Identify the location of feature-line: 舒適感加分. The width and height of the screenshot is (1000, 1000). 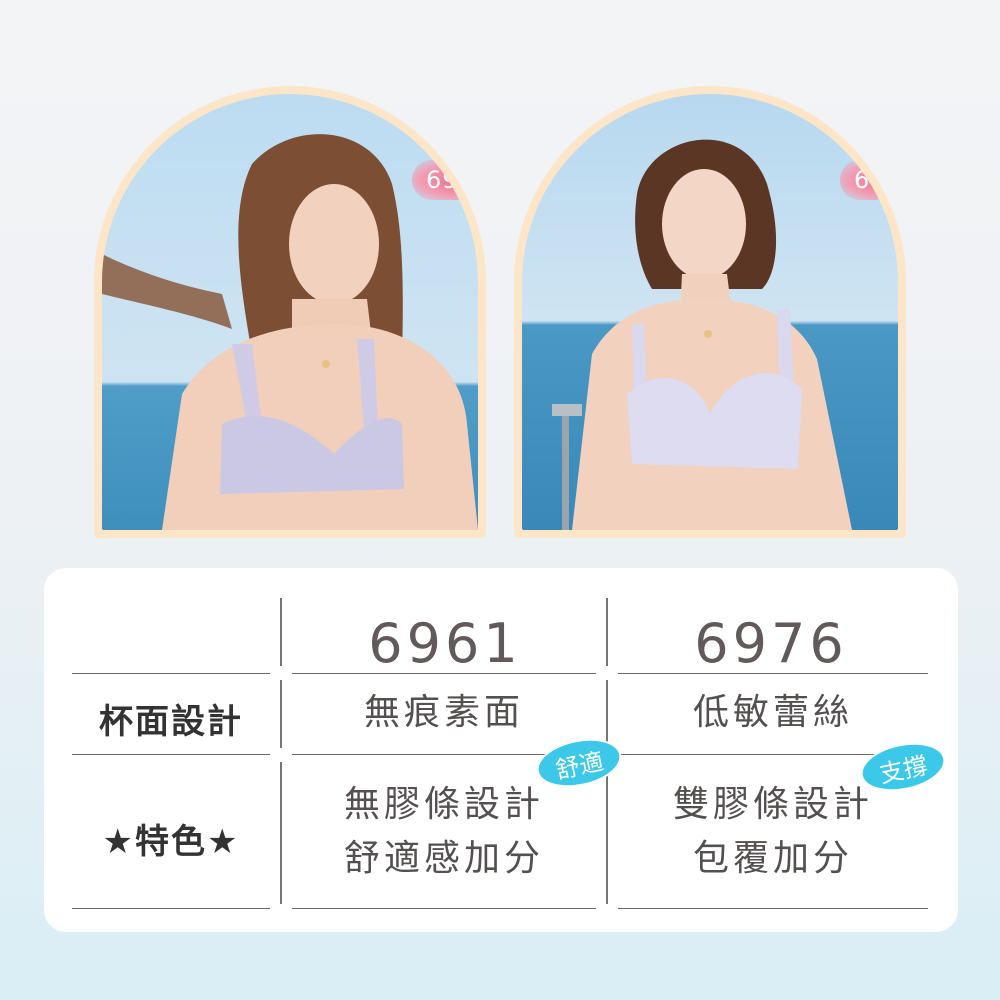
(443, 858).